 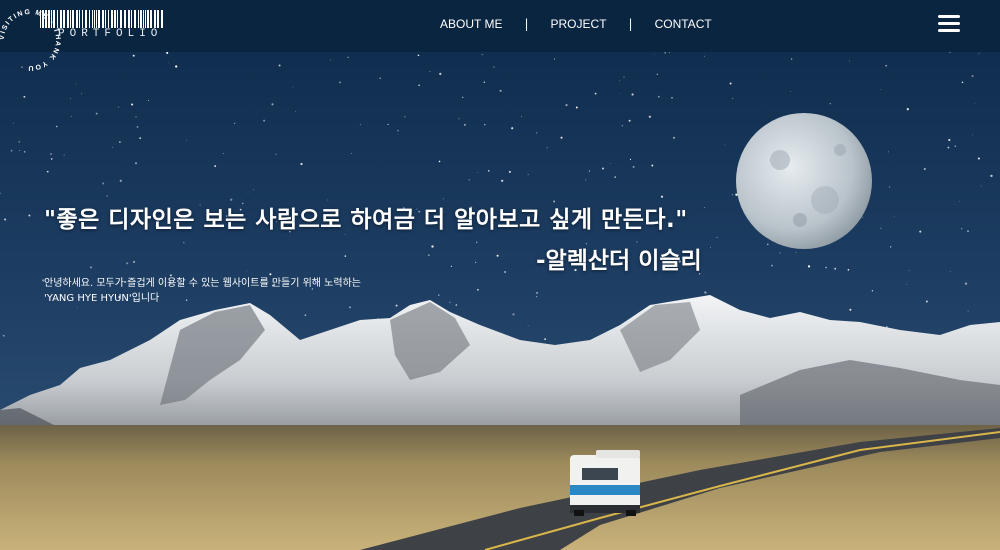 I want to click on intro-line: 'YANG HYE HYUN'입니다, so click(x=102, y=298).